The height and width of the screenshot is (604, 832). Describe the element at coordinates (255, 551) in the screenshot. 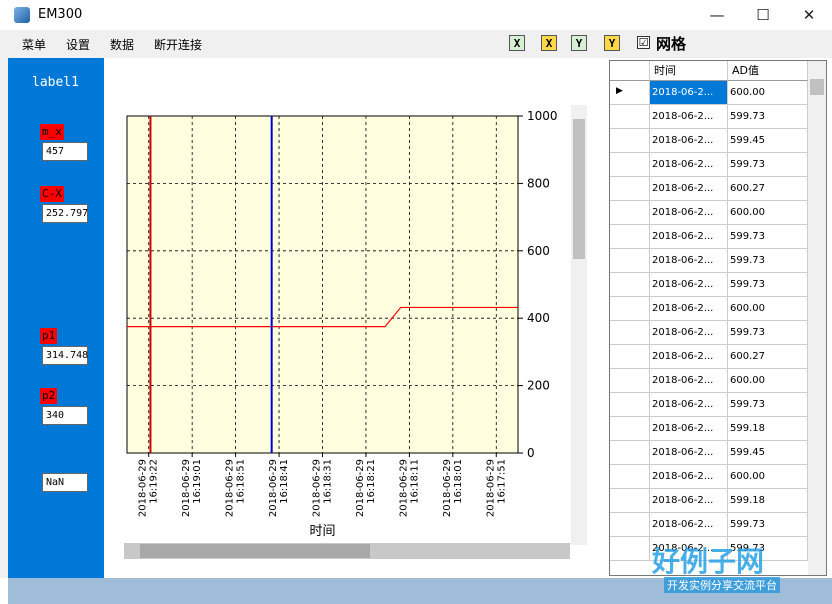

I see `chart-hscroll-thumb` at that location.